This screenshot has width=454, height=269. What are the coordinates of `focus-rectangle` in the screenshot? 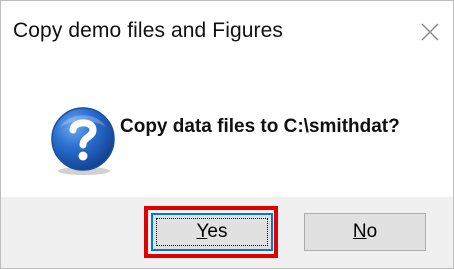 It's located at (212, 232).